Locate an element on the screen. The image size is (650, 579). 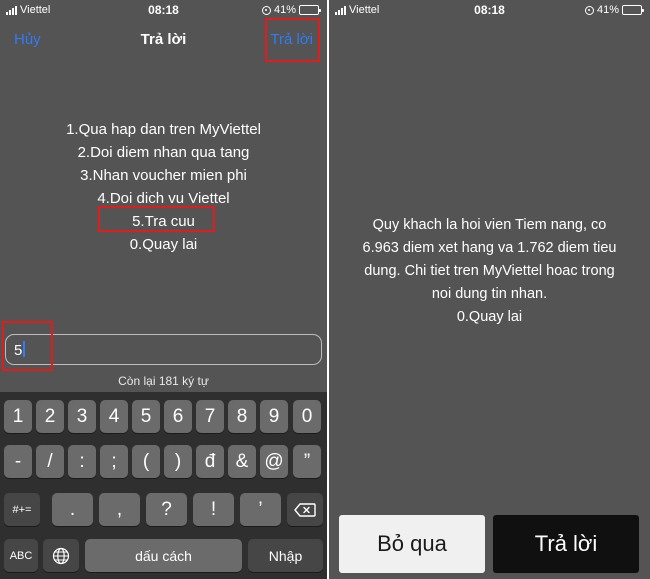
enter-key: Nhập is located at coordinates (285, 555).